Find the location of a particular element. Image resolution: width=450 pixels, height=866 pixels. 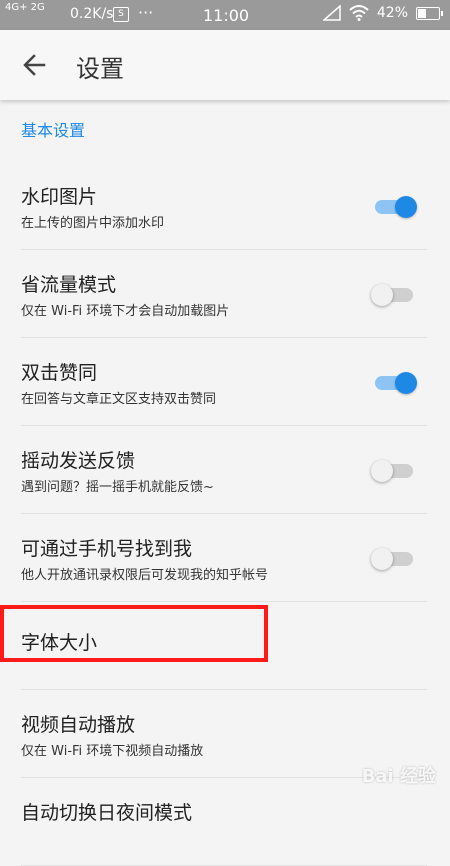

setting-subtitle: 仅在 Wi-Fi 环境下视频自动播放 is located at coordinates (112, 751).